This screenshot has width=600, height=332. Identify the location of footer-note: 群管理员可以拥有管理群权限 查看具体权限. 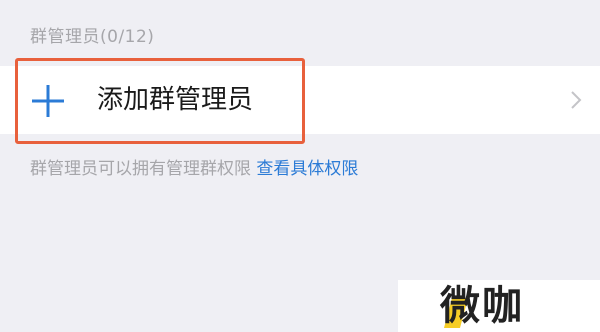
(194, 166).